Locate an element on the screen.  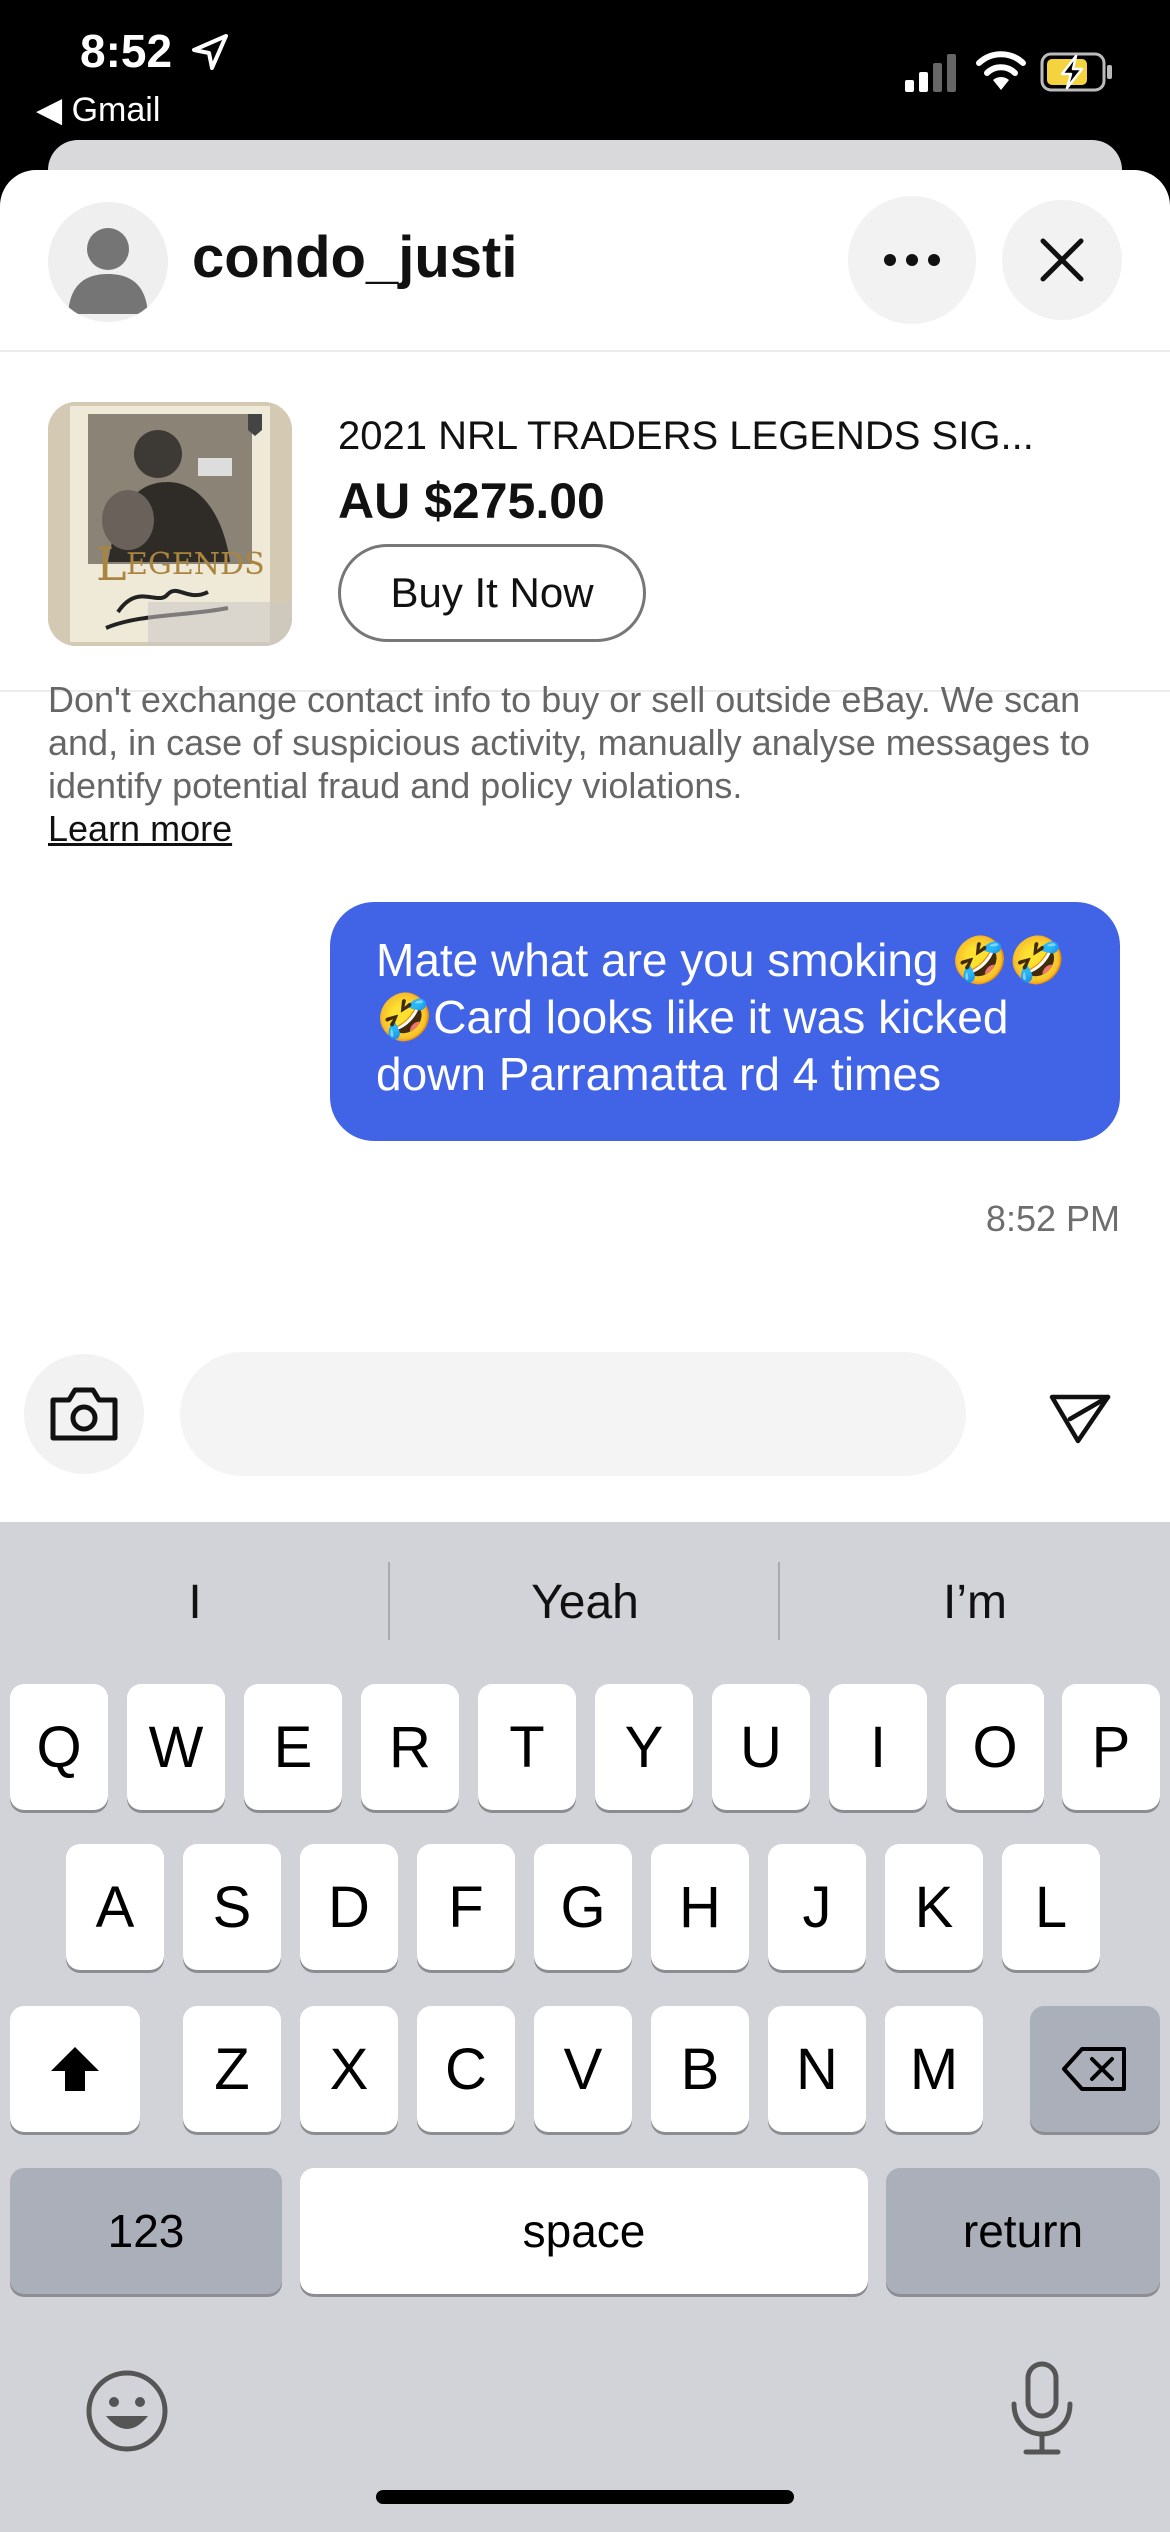
username: condo_justi is located at coordinates (354, 257).